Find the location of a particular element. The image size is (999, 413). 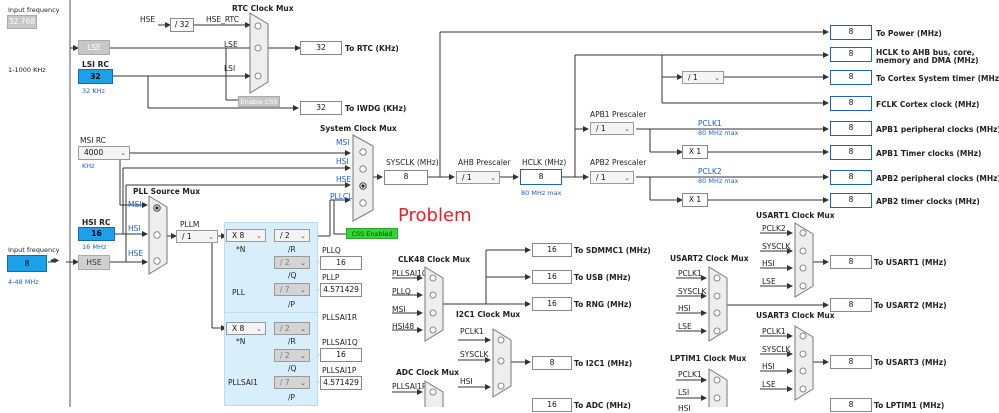

pllm-select: / 1 ⌄ is located at coordinates (197, 236).